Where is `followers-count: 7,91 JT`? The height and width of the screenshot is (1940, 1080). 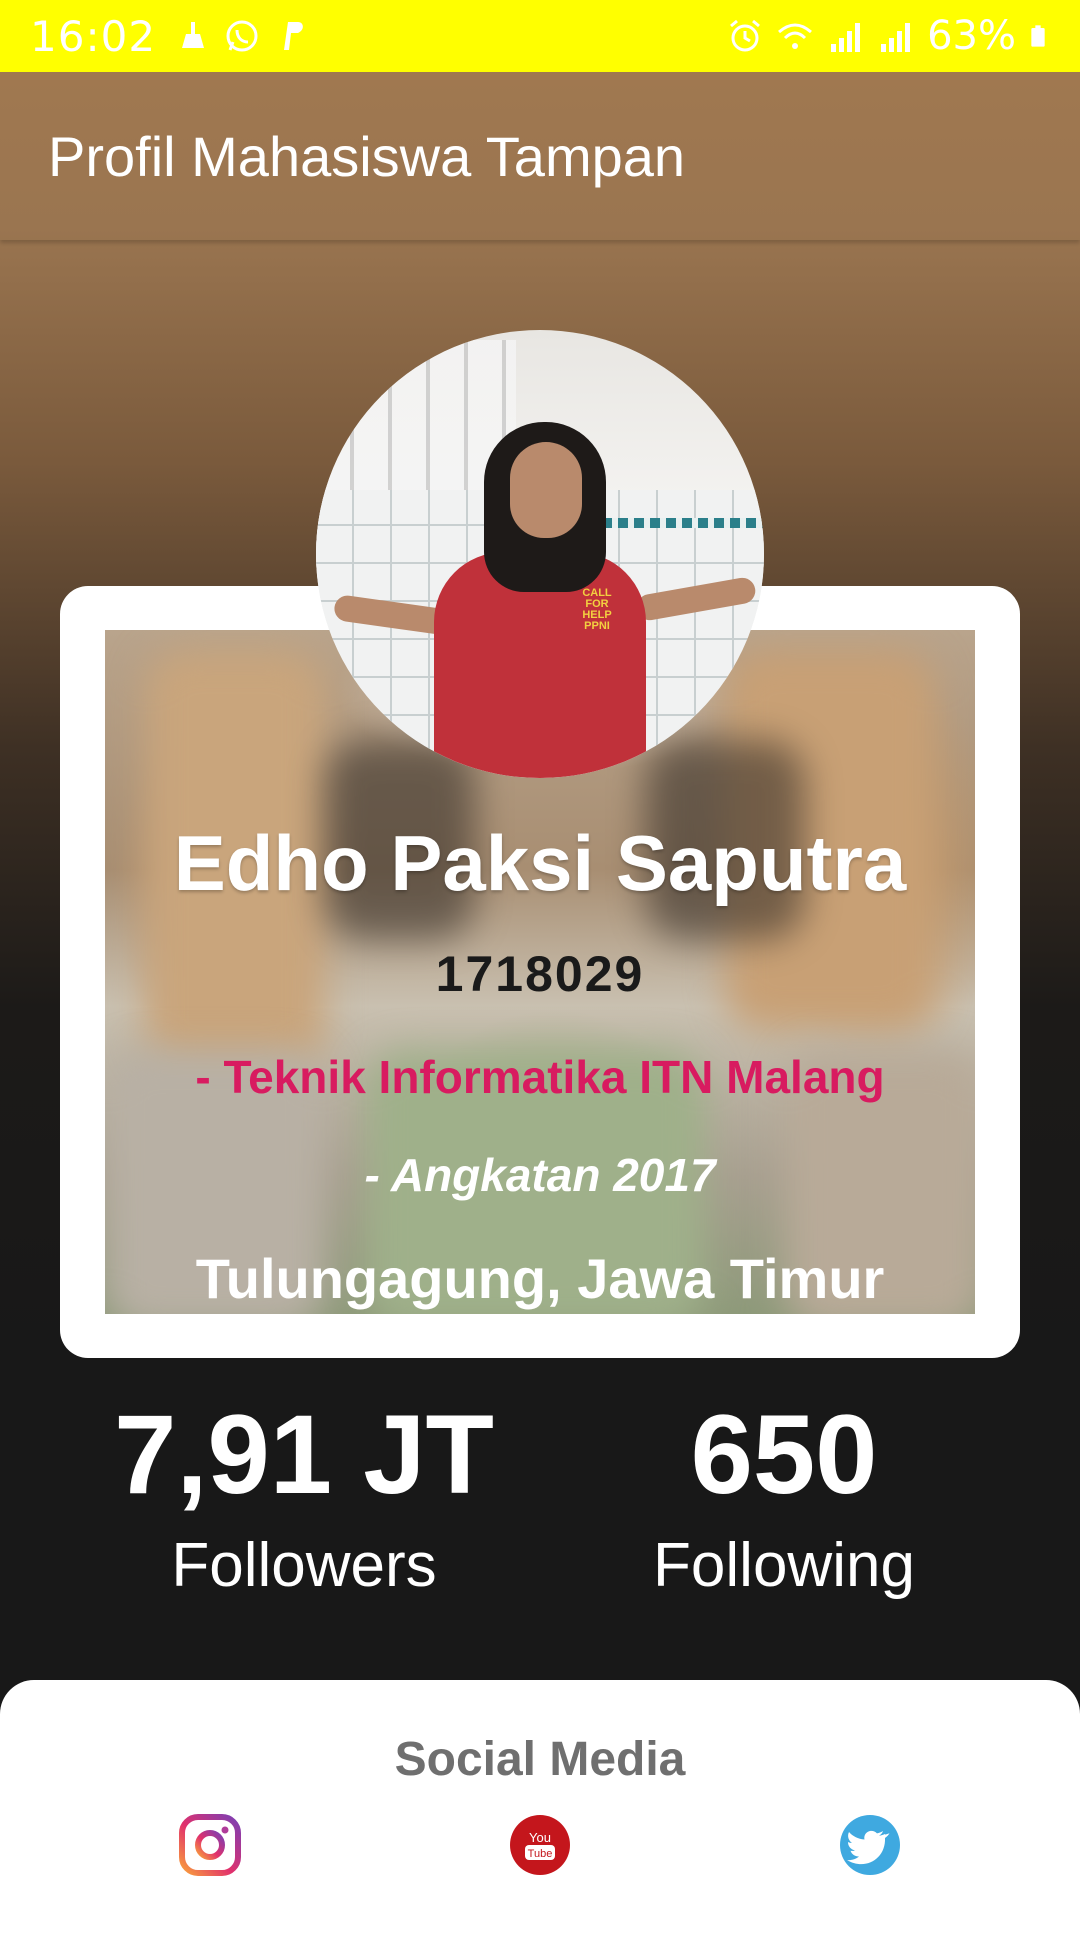 followers-count: 7,91 JT is located at coordinates (304, 1454).